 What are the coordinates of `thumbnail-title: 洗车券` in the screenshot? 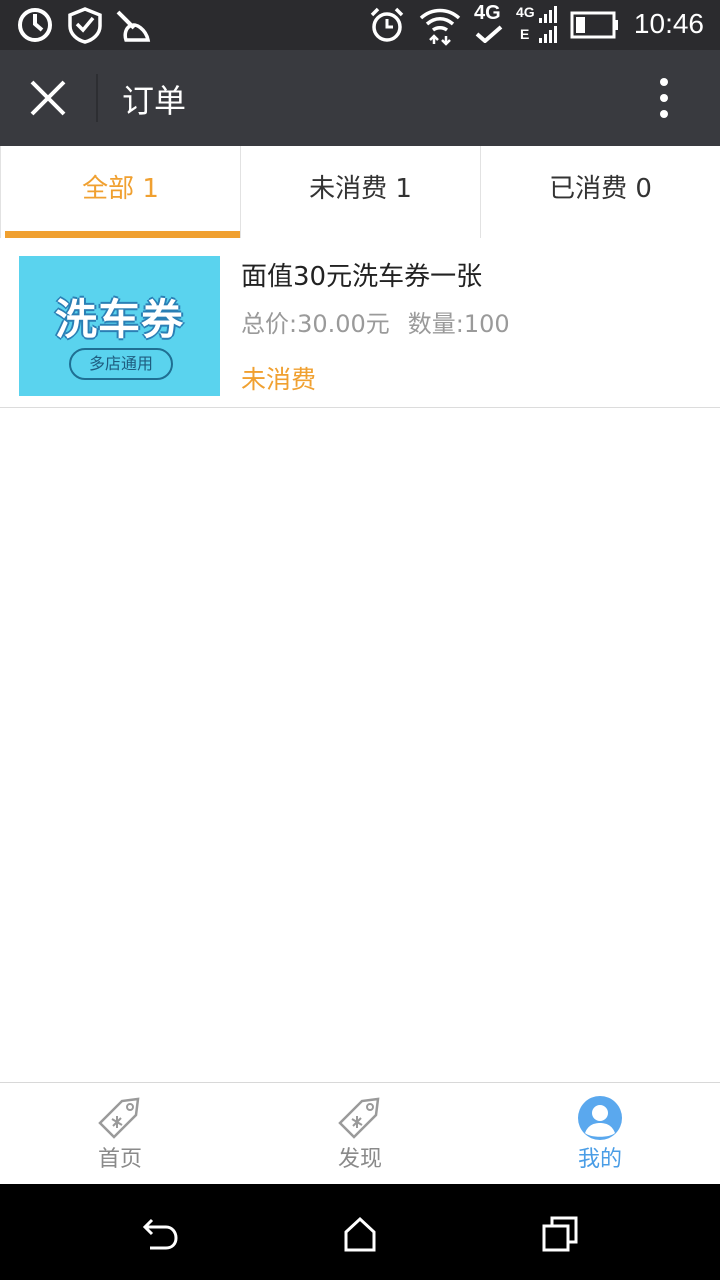 It's located at (119, 319).